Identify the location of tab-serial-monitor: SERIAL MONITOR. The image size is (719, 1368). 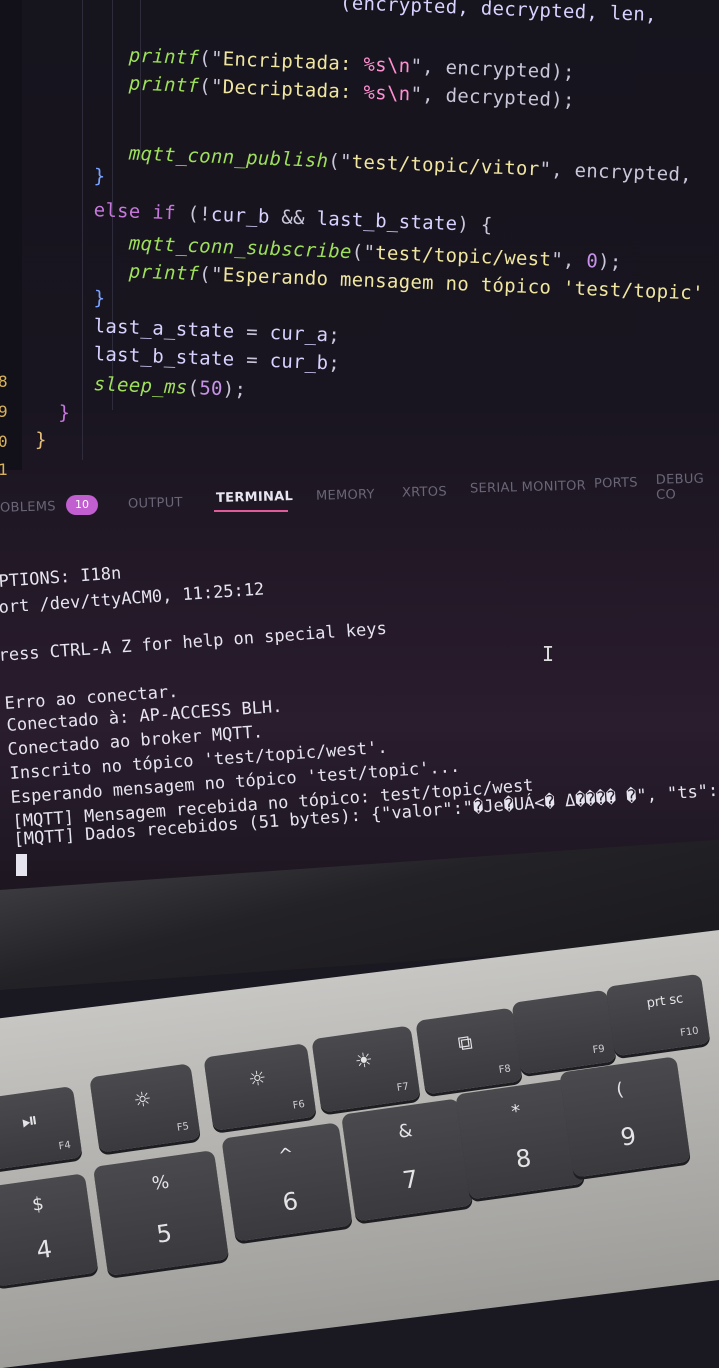
(528, 487).